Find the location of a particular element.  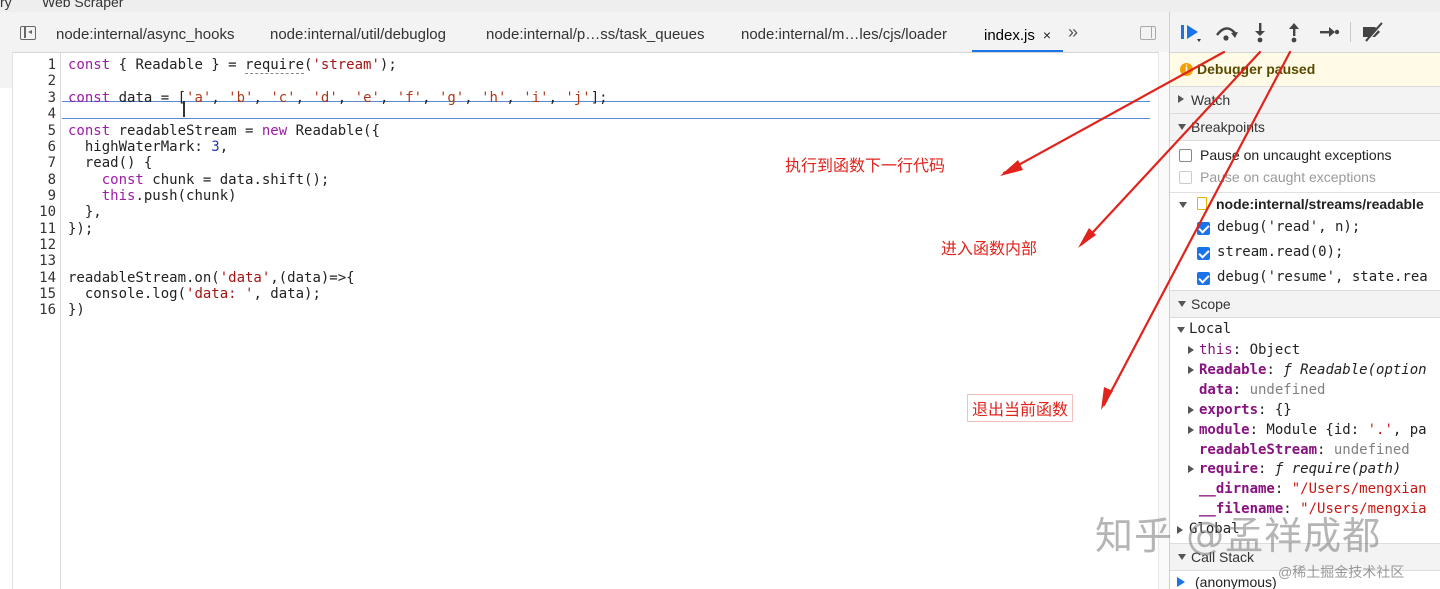

call-frame: (anonymous) is located at coordinates (1236, 581).